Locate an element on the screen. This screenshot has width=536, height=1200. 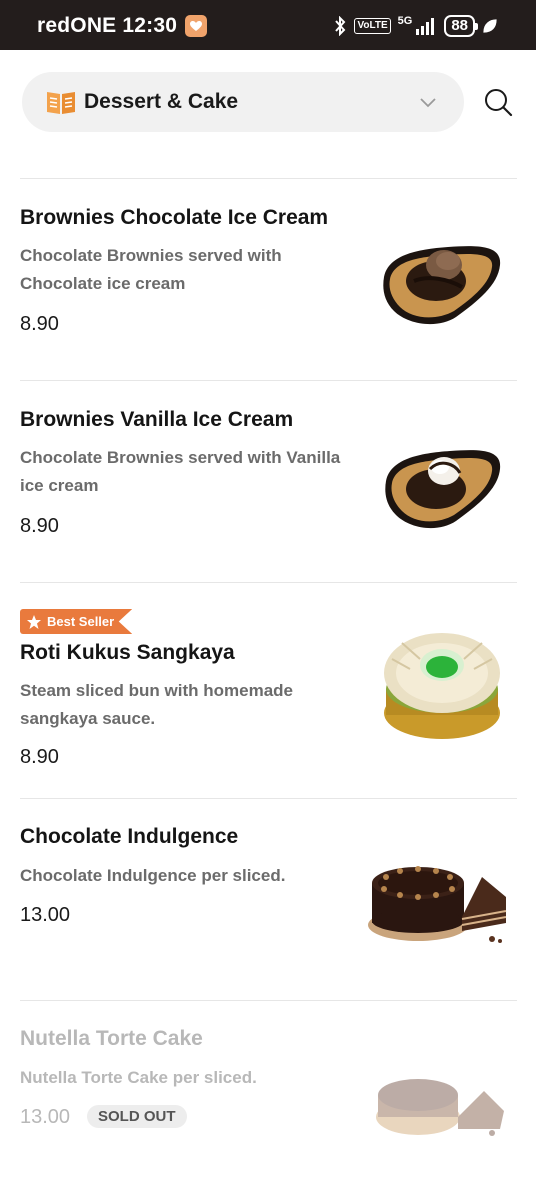
status-bar: redONE 12:30 VoLTE 5G 88 is located at coordinates (268, 25).